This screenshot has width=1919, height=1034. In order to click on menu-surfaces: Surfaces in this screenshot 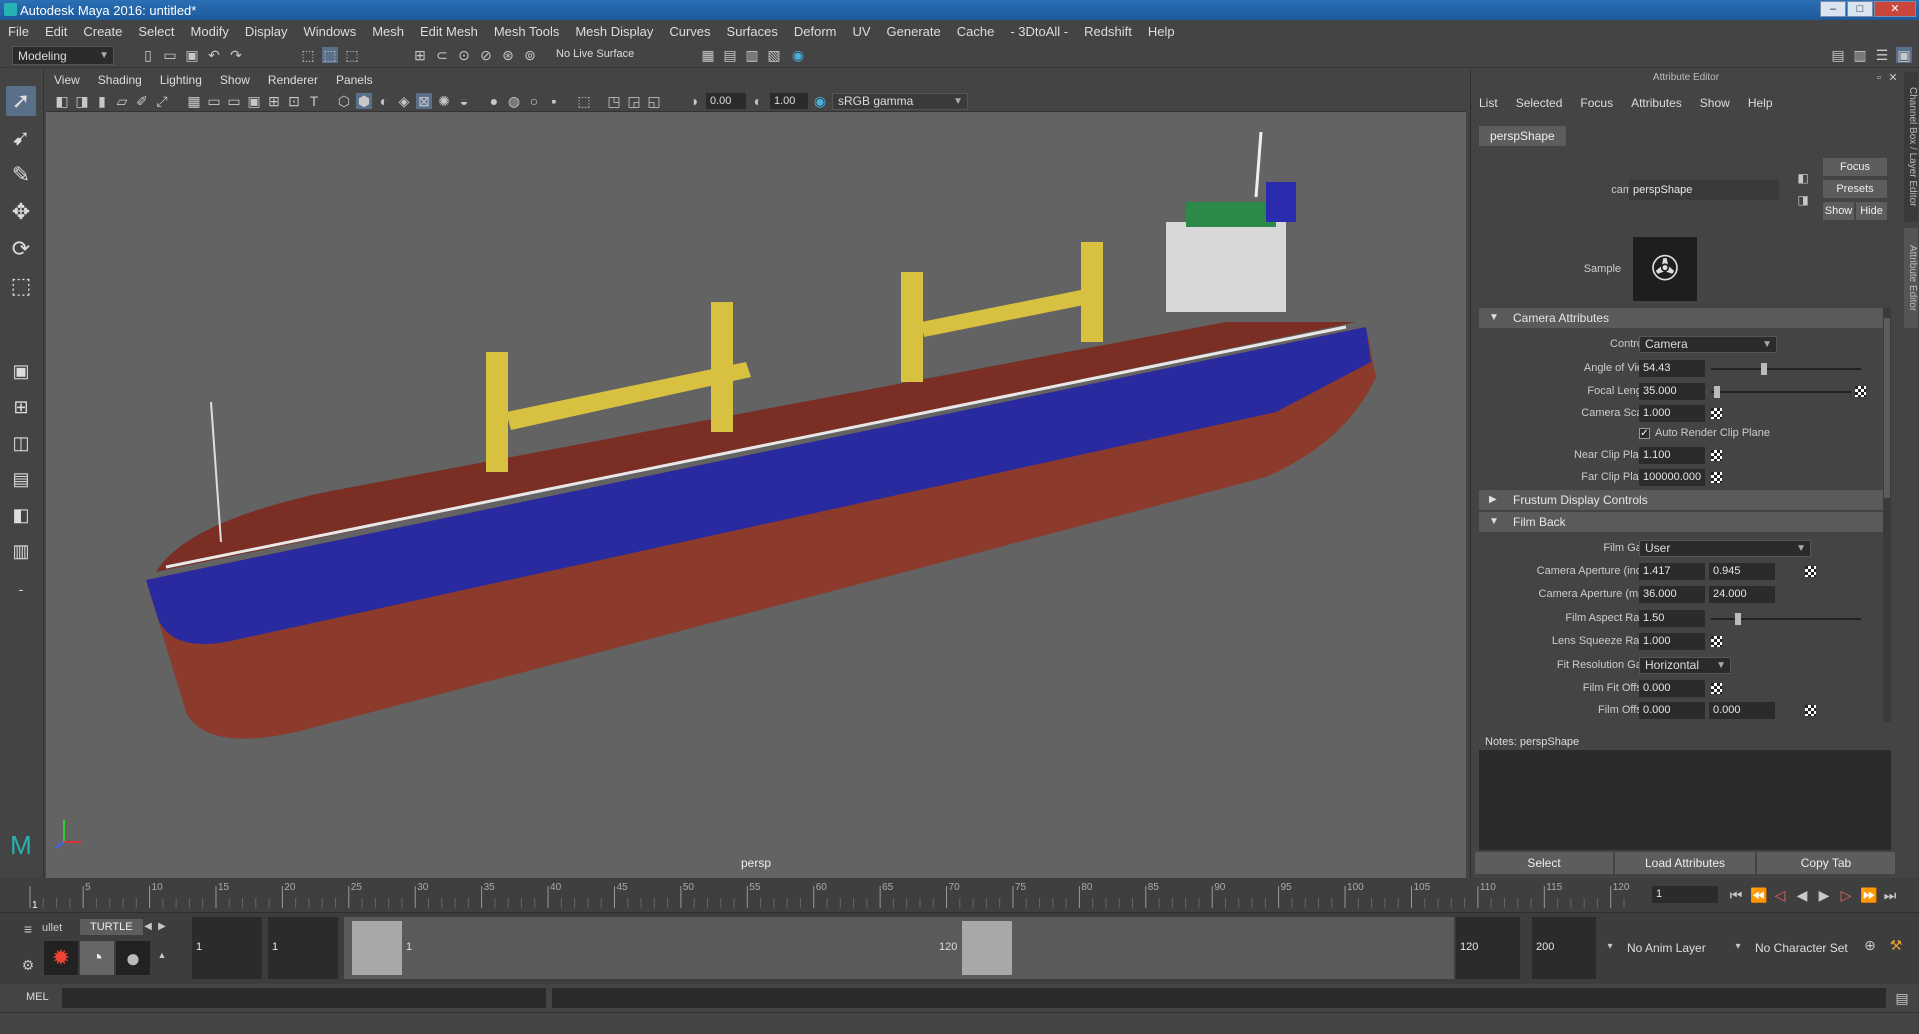, I will do `click(752, 31)`.